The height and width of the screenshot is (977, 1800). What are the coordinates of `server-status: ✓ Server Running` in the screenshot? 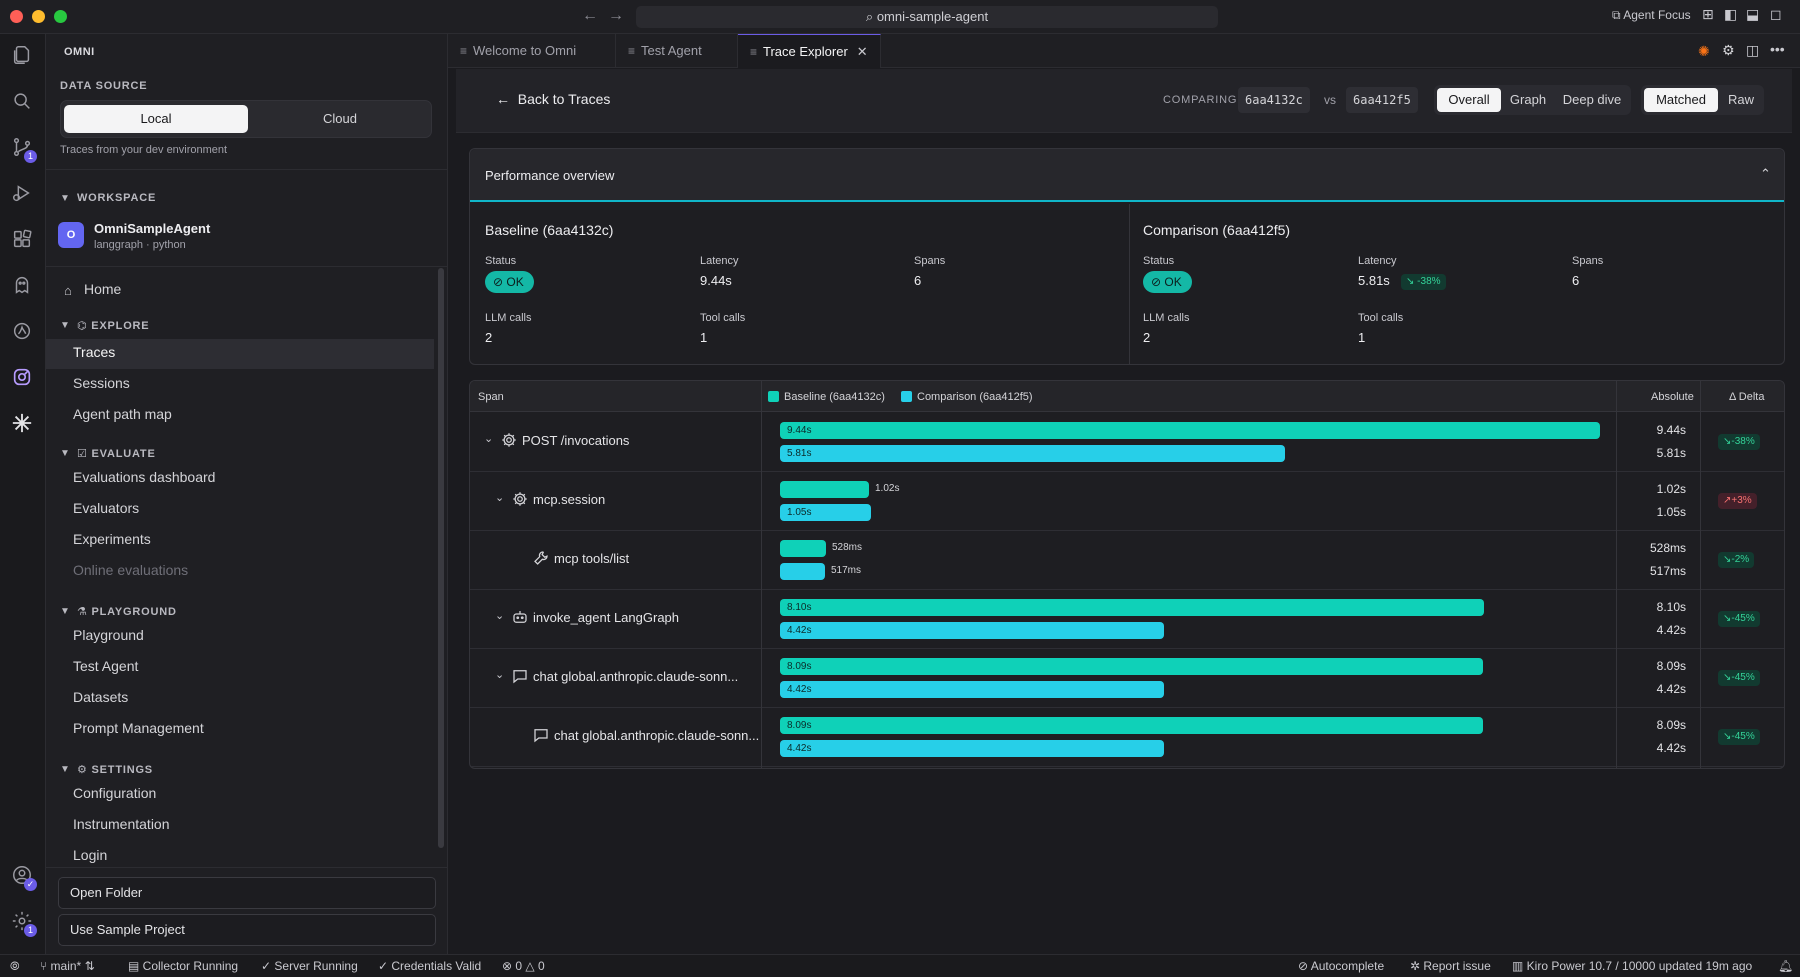 It's located at (309, 966).